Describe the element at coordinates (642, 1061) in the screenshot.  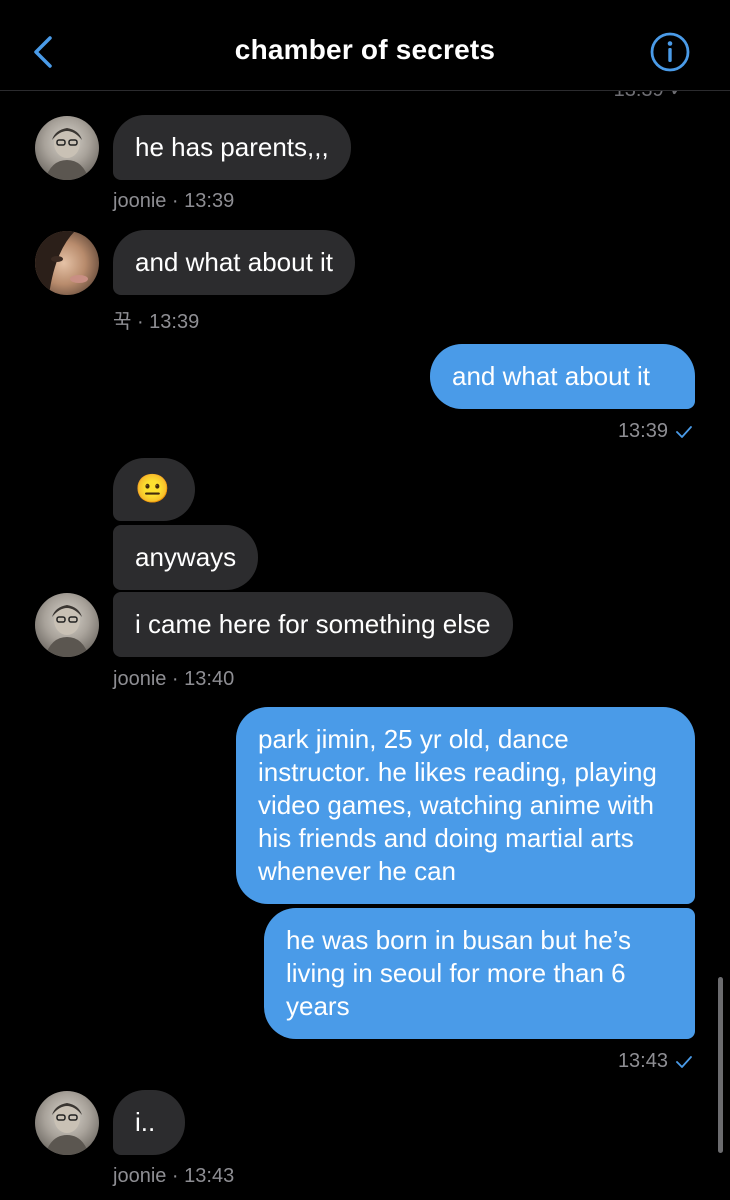
I see `message-time: 13:43` at that location.